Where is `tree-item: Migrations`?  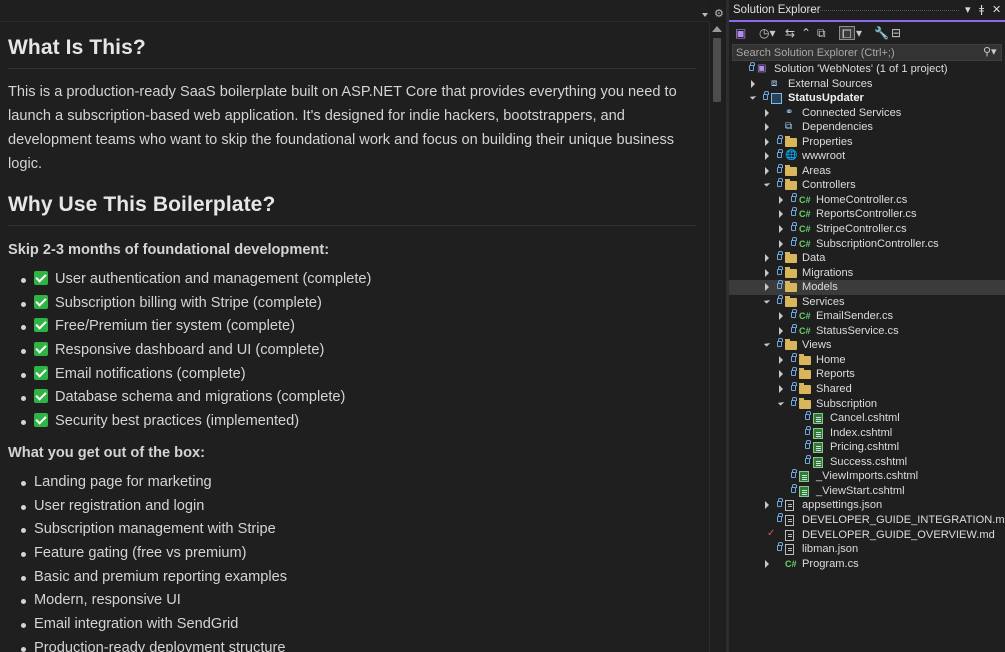 tree-item: Migrations is located at coordinates (867, 273).